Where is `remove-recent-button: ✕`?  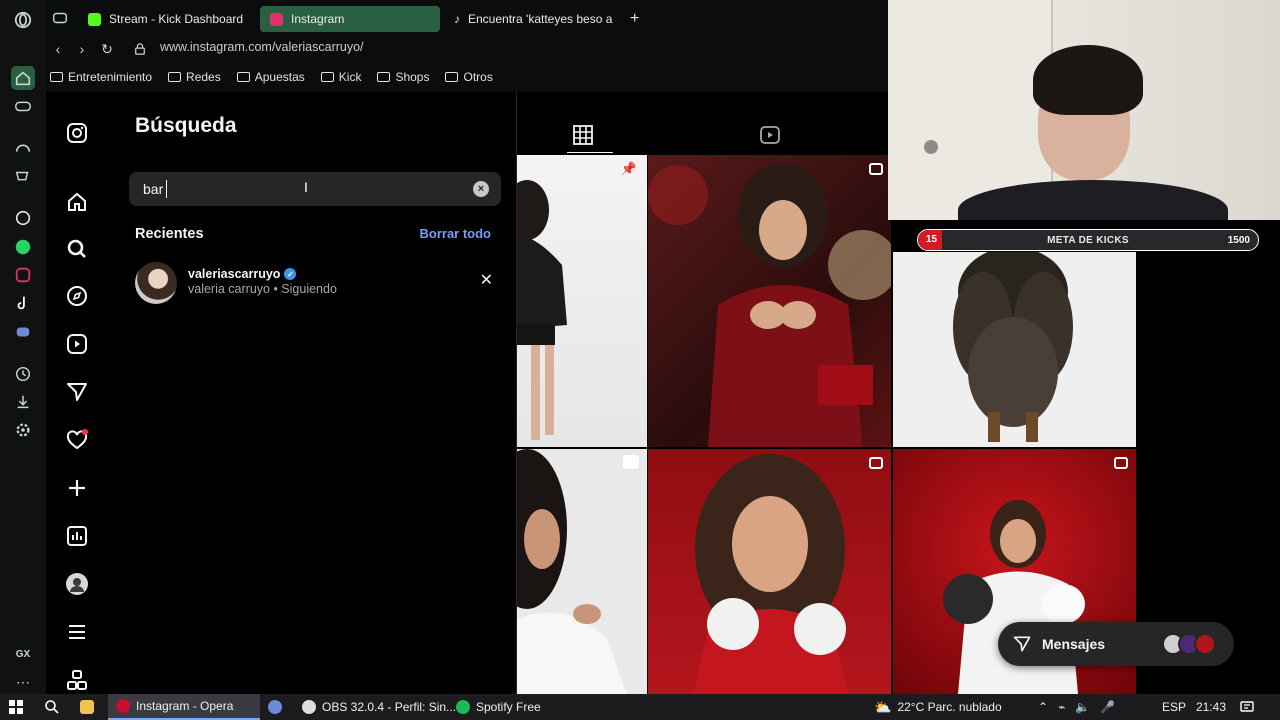
remove-recent-button: ✕ is located at coordinates (486, 280).